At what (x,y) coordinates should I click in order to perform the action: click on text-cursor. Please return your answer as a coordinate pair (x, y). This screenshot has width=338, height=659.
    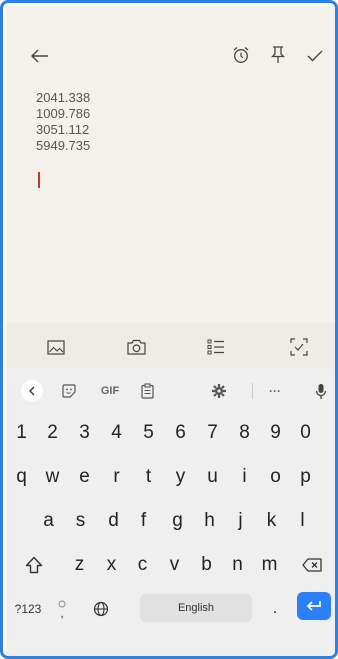
    Looking at the image, I should click on (39, 180).